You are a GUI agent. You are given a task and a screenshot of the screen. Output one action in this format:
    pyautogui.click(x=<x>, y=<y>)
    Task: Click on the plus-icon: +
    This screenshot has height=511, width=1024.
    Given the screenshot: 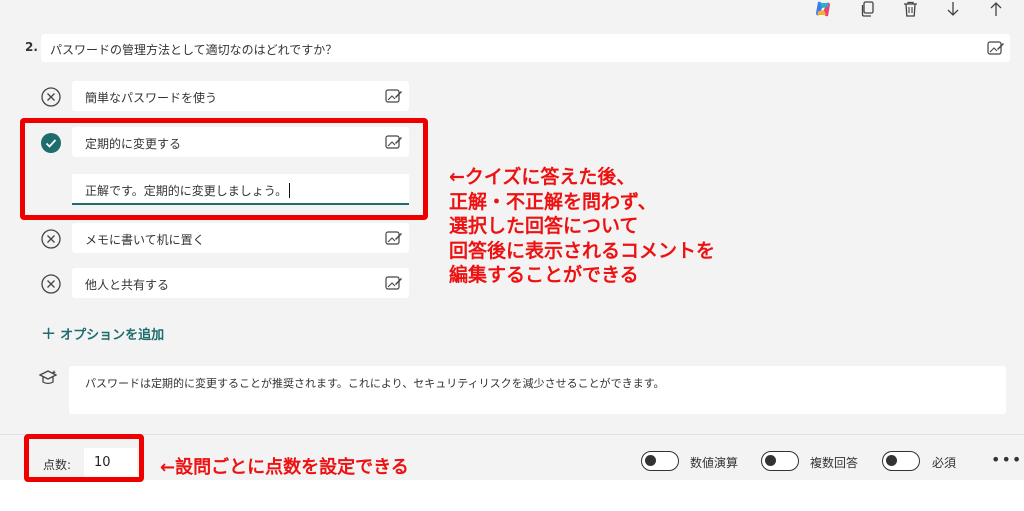 What is the action you would take?
    pyautogui.click(x=49, y=333)
    